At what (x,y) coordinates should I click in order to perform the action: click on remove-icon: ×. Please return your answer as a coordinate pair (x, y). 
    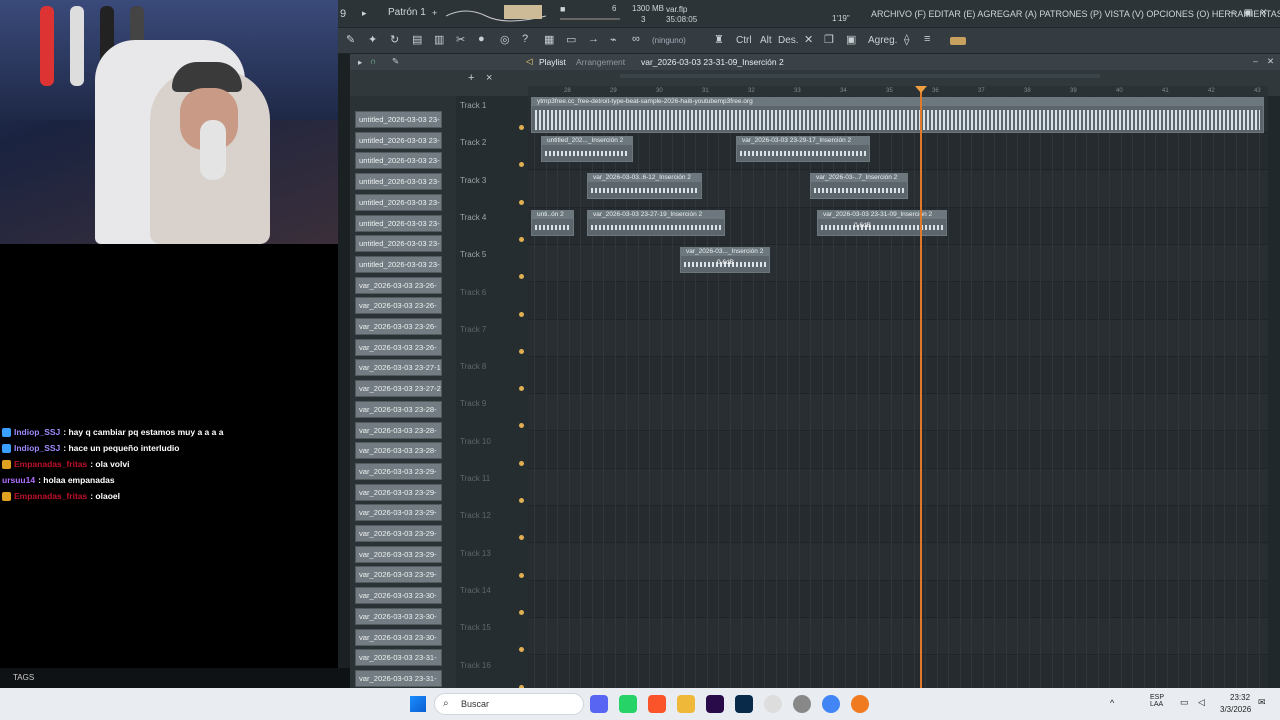
    Looking at the image, I should click on (489, 78).